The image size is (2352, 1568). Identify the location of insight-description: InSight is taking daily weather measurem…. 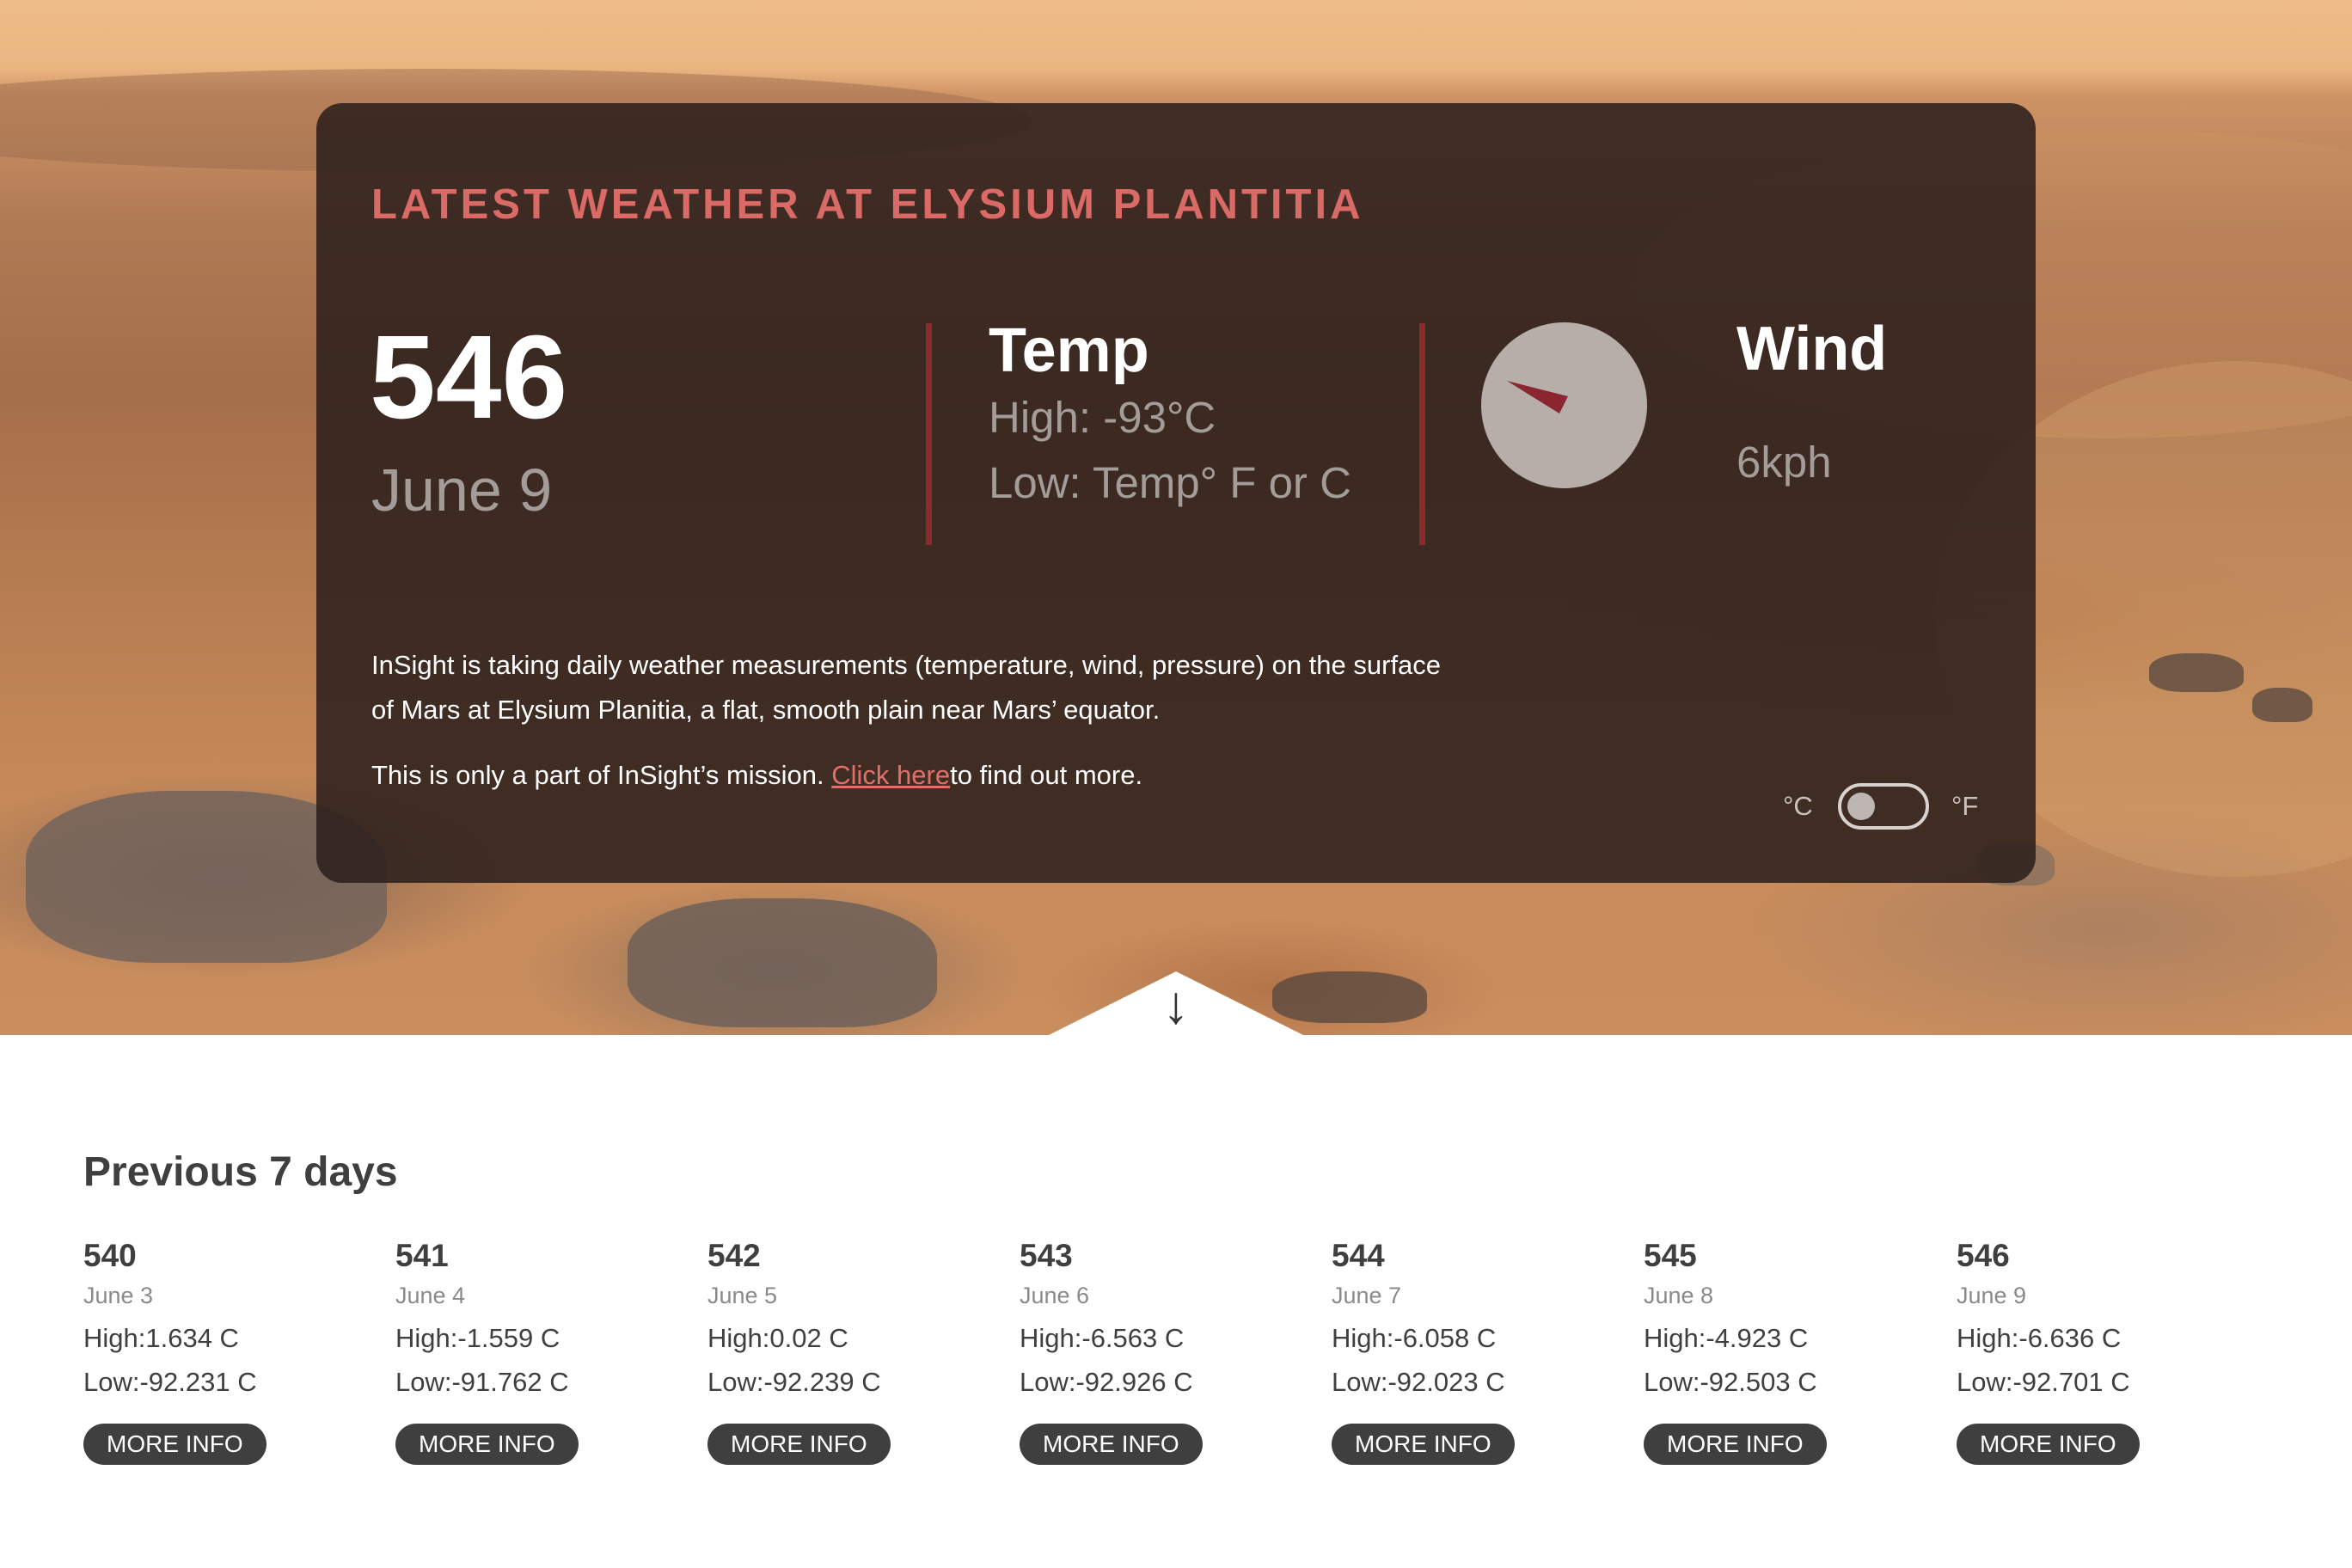
(906, 687).